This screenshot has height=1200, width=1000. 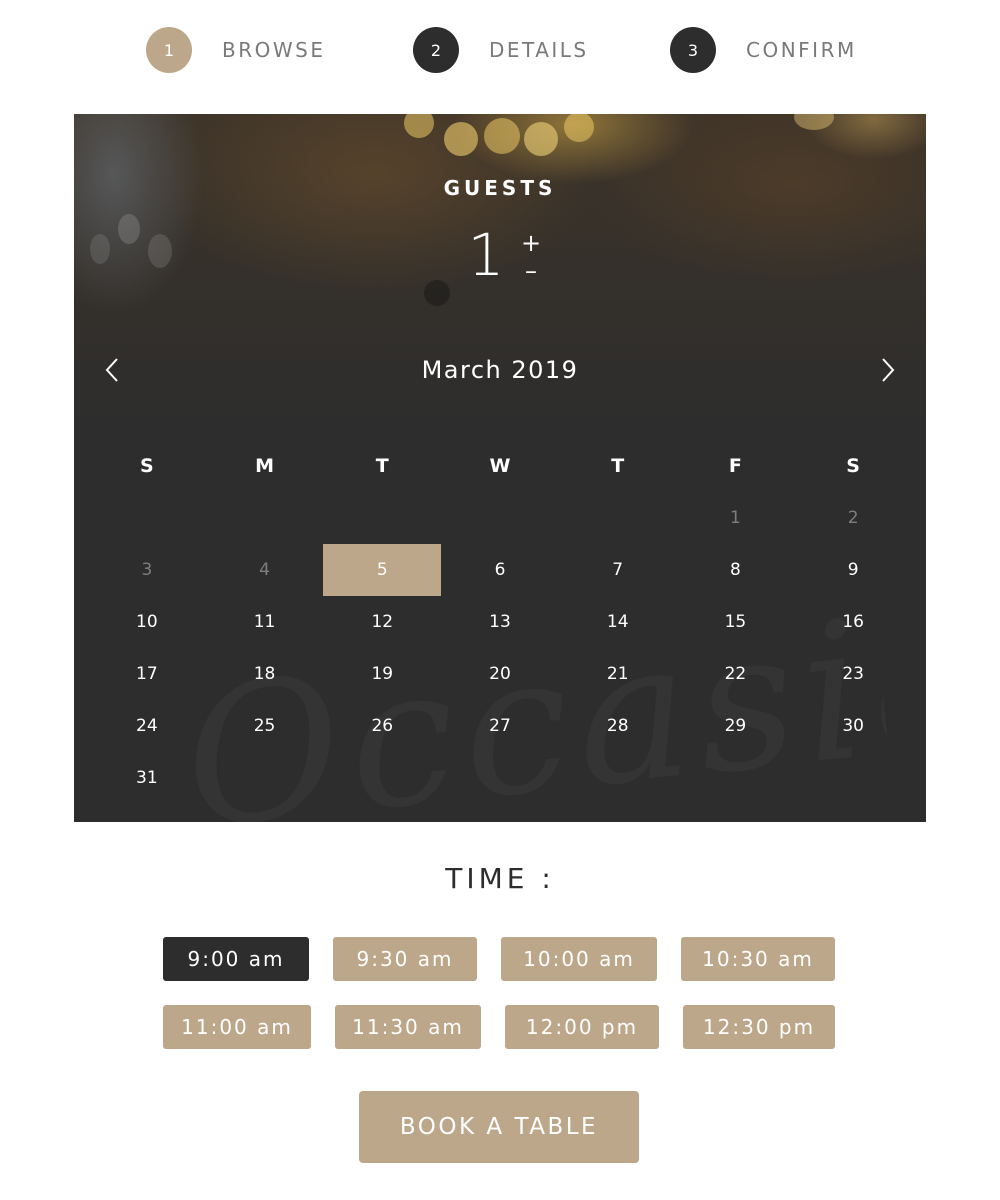 What do you see at coordinates (147, 674) in the screenshot?
I see `calendar-day: 17` at bounding box center [147, 674].